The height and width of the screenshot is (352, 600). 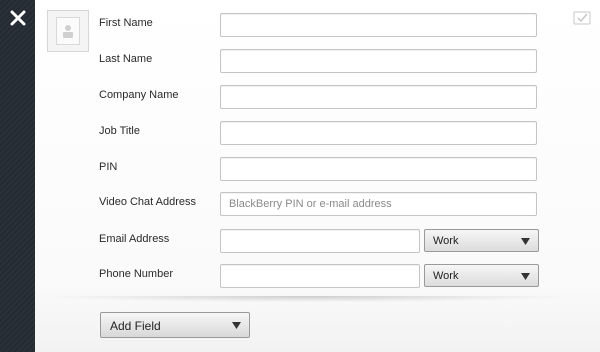 I want to click on first-name-label: First Name, so click(x=126, y=23).